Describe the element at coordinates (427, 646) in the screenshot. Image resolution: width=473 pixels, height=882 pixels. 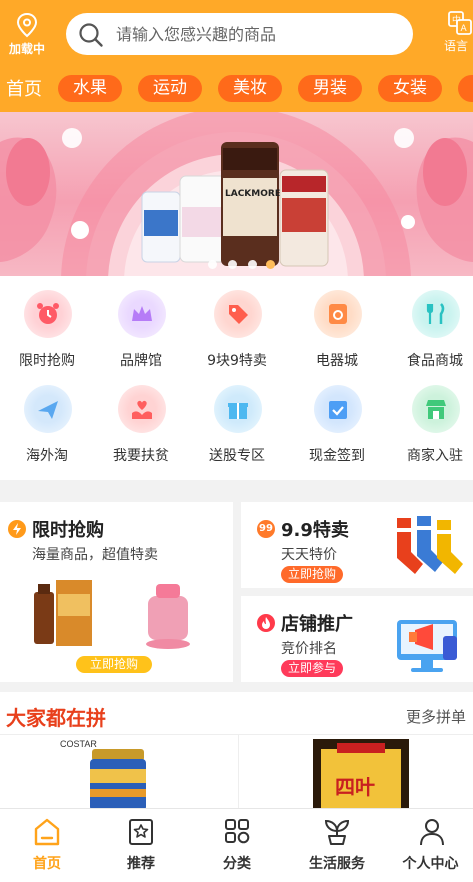
I see `megaphone-illustration` at that location.